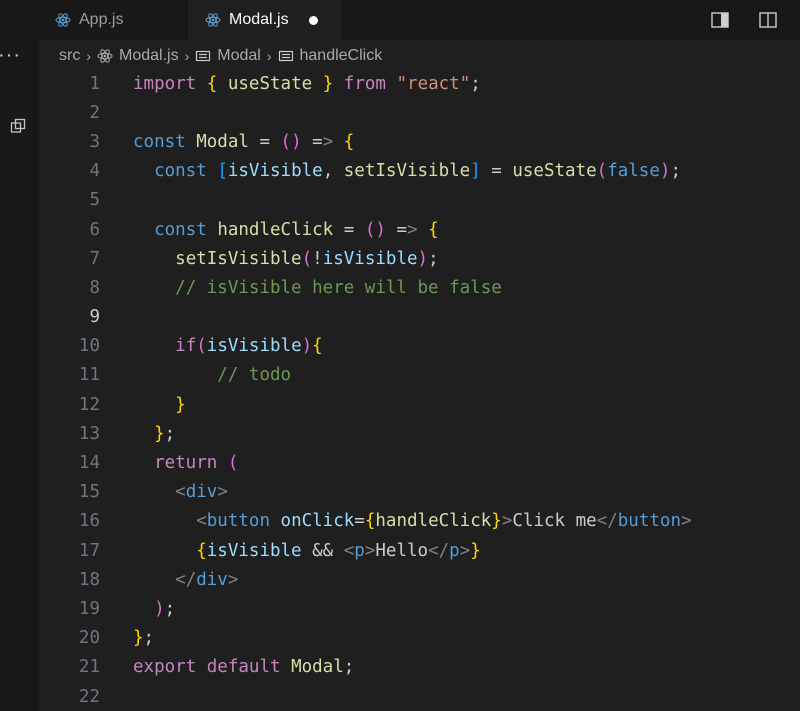 The width and height of the screenshot is (800, 711). I want to click on line-number: 14, so click(89, 463).